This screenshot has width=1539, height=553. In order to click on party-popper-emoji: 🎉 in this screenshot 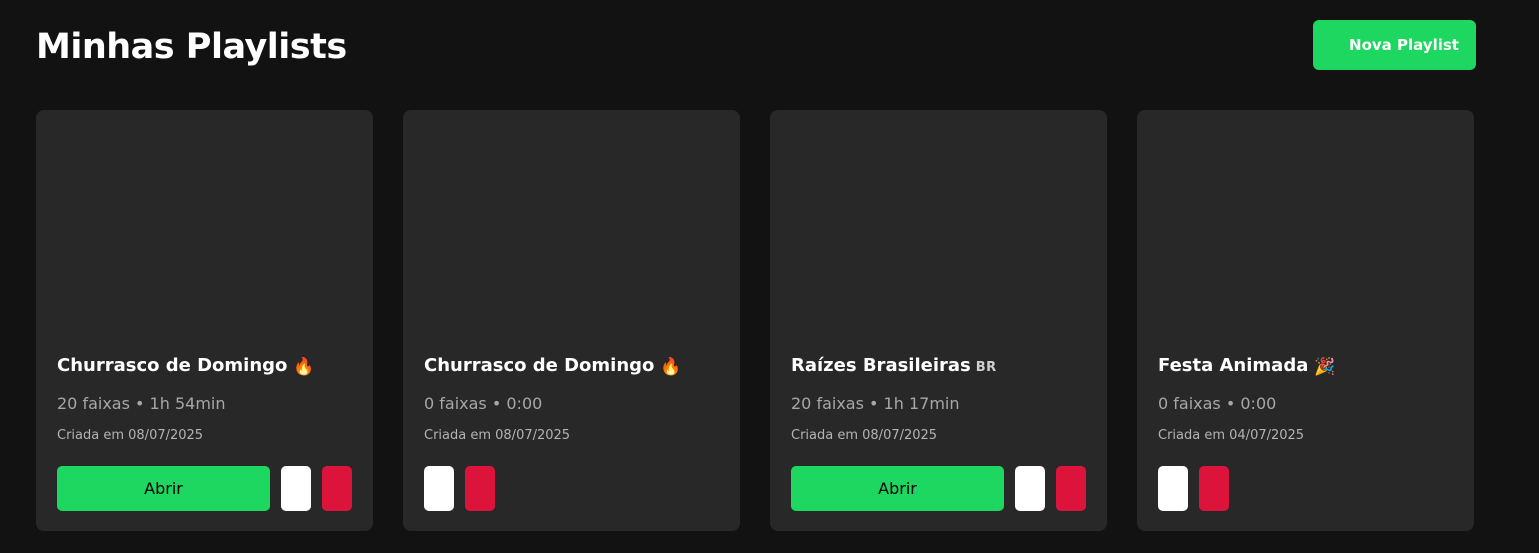, I will do `click(1325, 367)`.